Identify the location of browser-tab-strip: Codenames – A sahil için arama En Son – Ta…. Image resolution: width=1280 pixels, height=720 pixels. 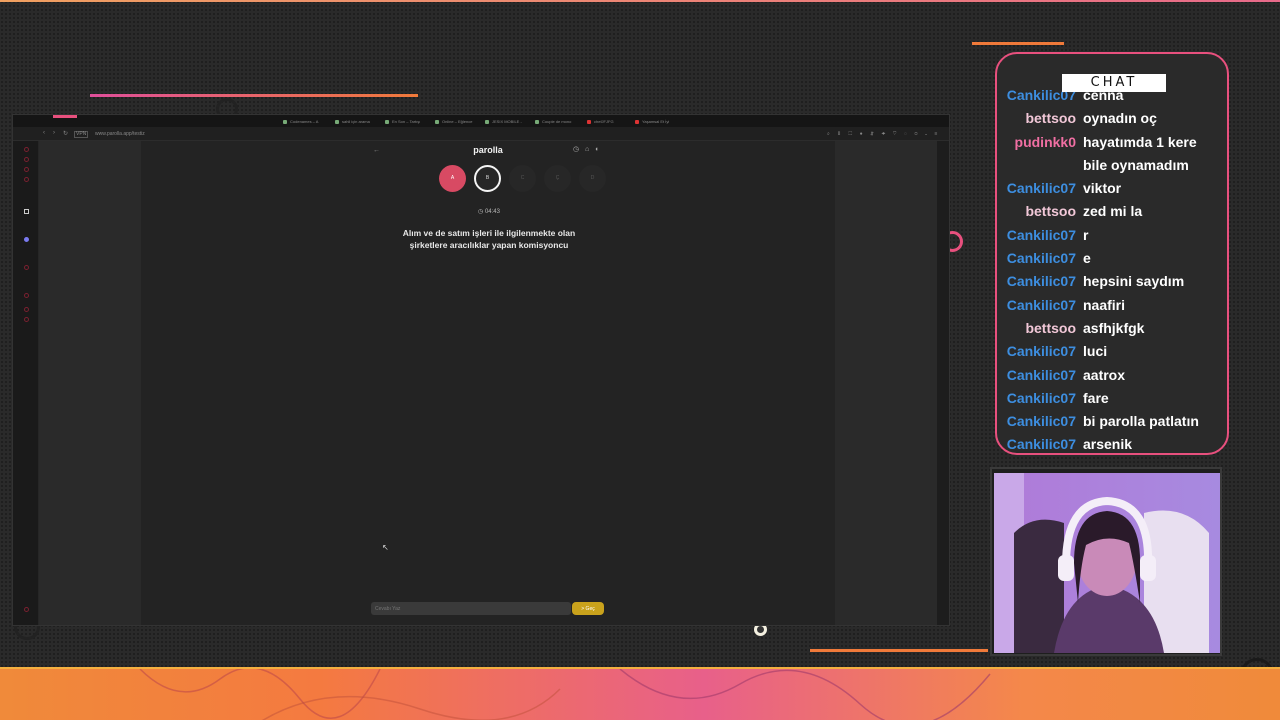
(481, 121).